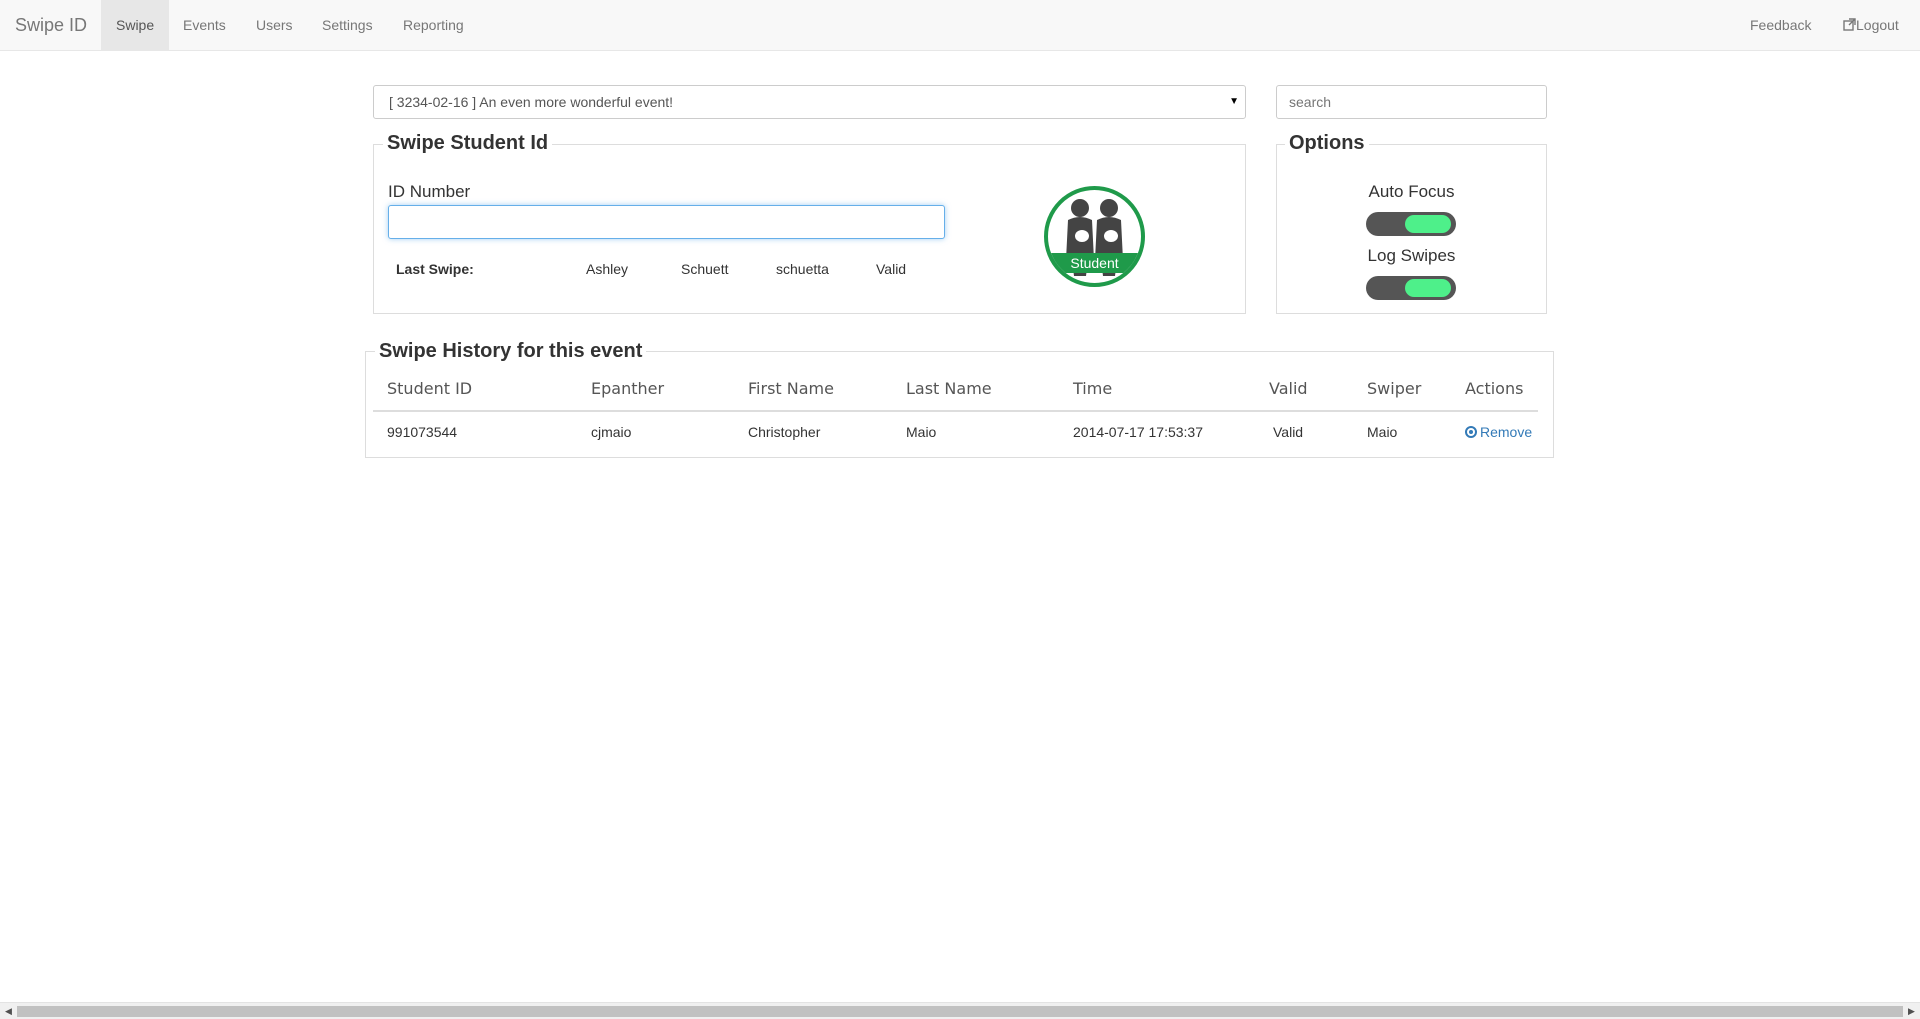 This screenshot has width=1920, height=1019. What do you see at coordinates (1288, 432) in the screenshot?
I see `cell-valid: Valid` at bounding box center [1288, 432].